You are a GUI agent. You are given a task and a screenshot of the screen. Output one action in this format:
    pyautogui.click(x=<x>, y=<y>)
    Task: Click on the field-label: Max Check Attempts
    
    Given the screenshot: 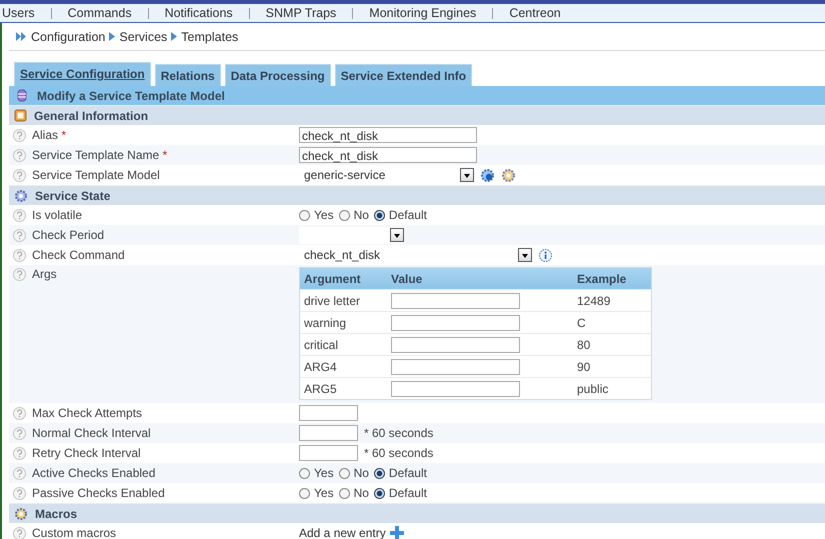 What is the action you would take?
    pyautogui.click(x=87, y=413)
    